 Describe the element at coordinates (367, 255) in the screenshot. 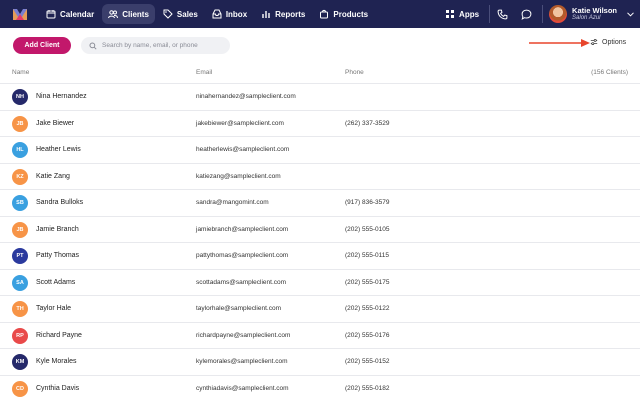

I see `client-phone: (202) 555-0115` at that location.